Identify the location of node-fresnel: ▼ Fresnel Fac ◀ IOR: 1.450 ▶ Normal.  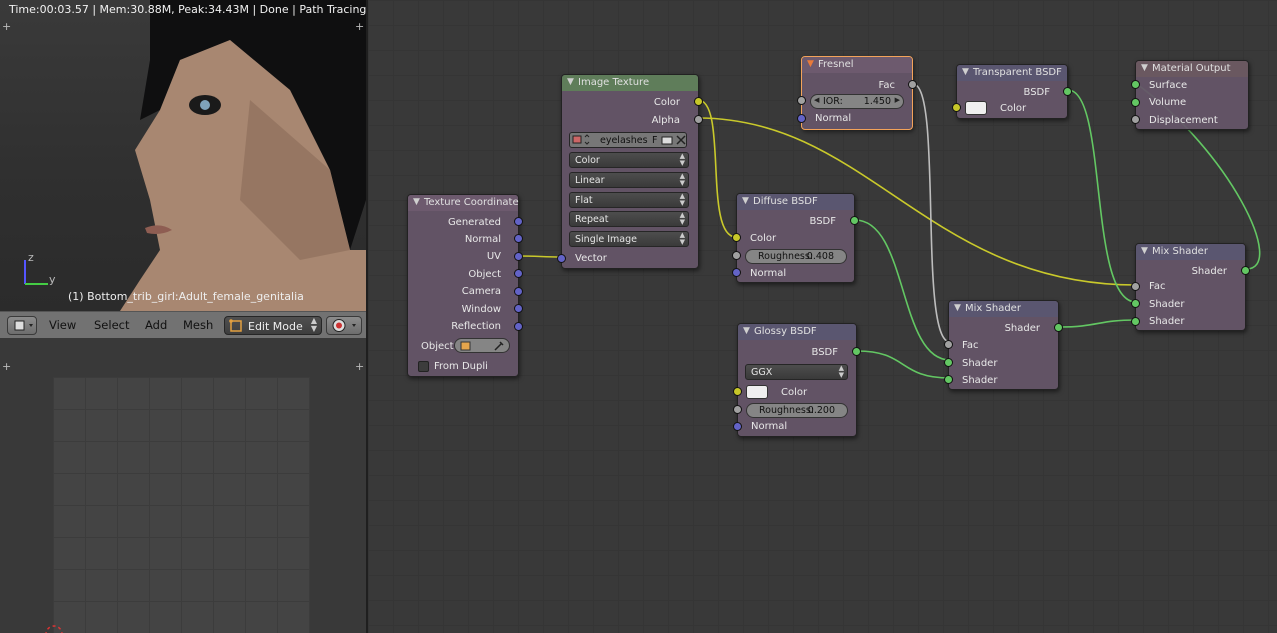
(857, 93).